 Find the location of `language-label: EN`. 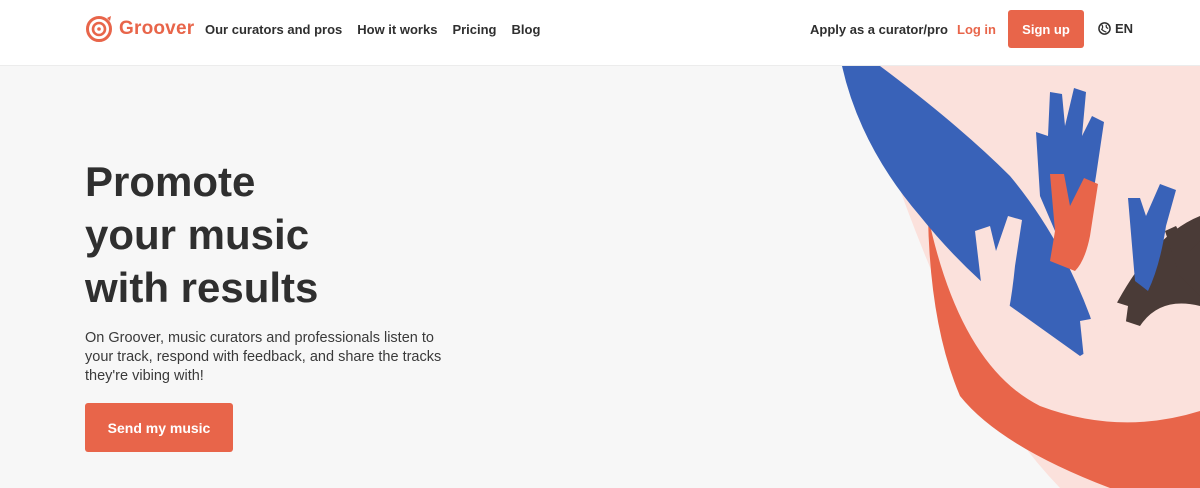

language-label: EN is located at coordinates (1124, 28).